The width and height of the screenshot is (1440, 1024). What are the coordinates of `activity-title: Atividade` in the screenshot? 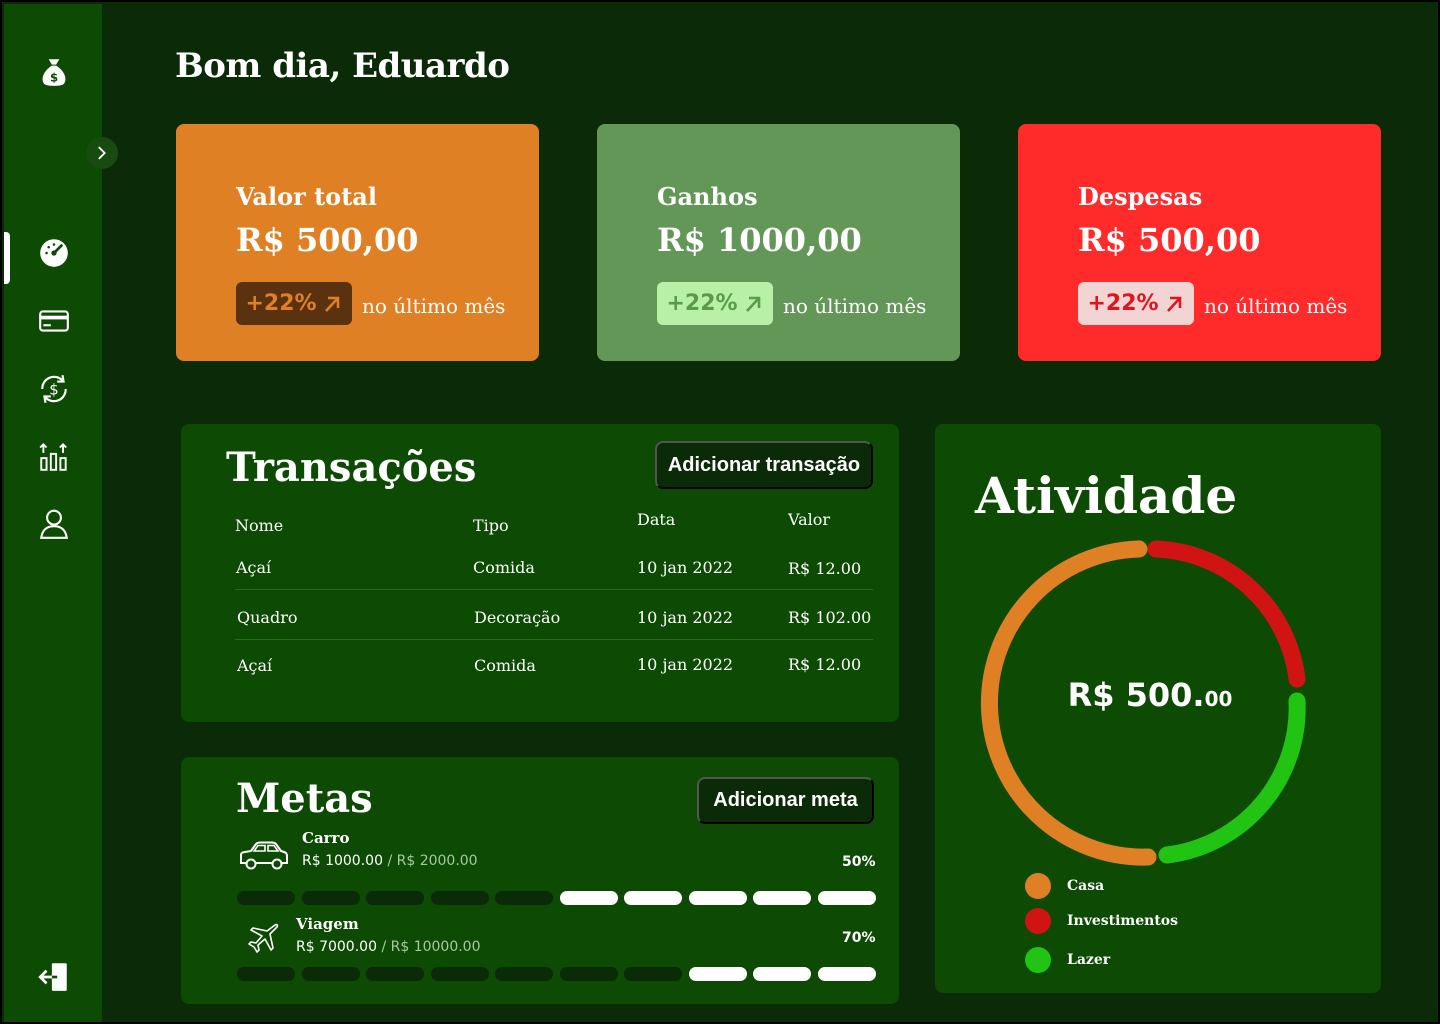 It's located at (1106, 495).